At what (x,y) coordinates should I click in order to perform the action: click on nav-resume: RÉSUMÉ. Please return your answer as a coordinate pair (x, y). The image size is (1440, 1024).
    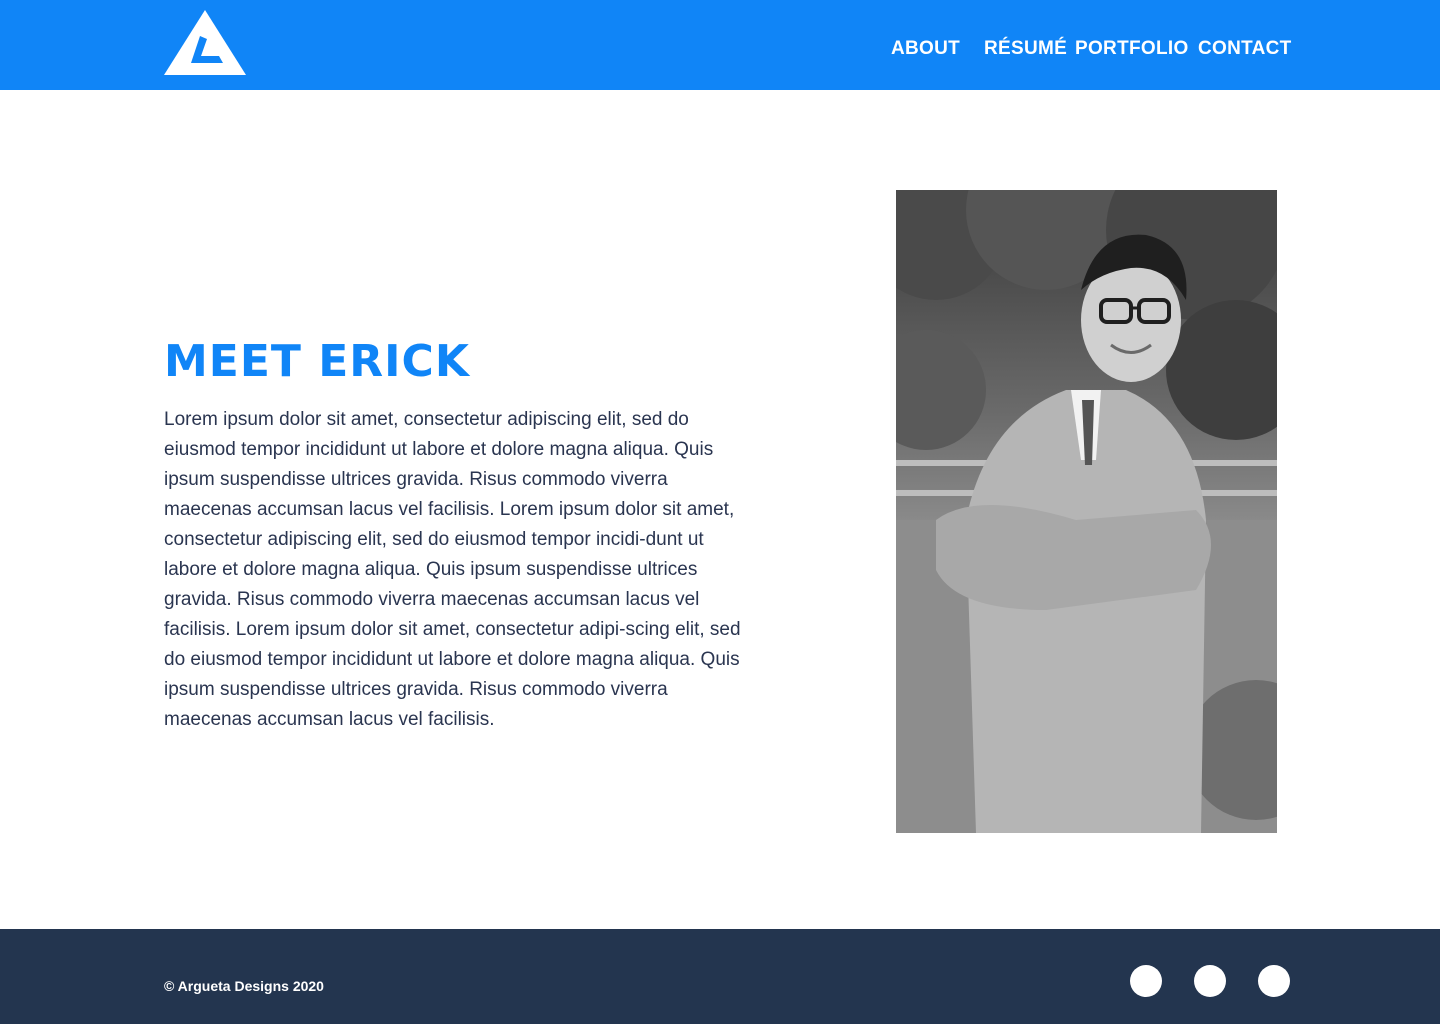
    Looking at the image, I should click on (1025, 49).